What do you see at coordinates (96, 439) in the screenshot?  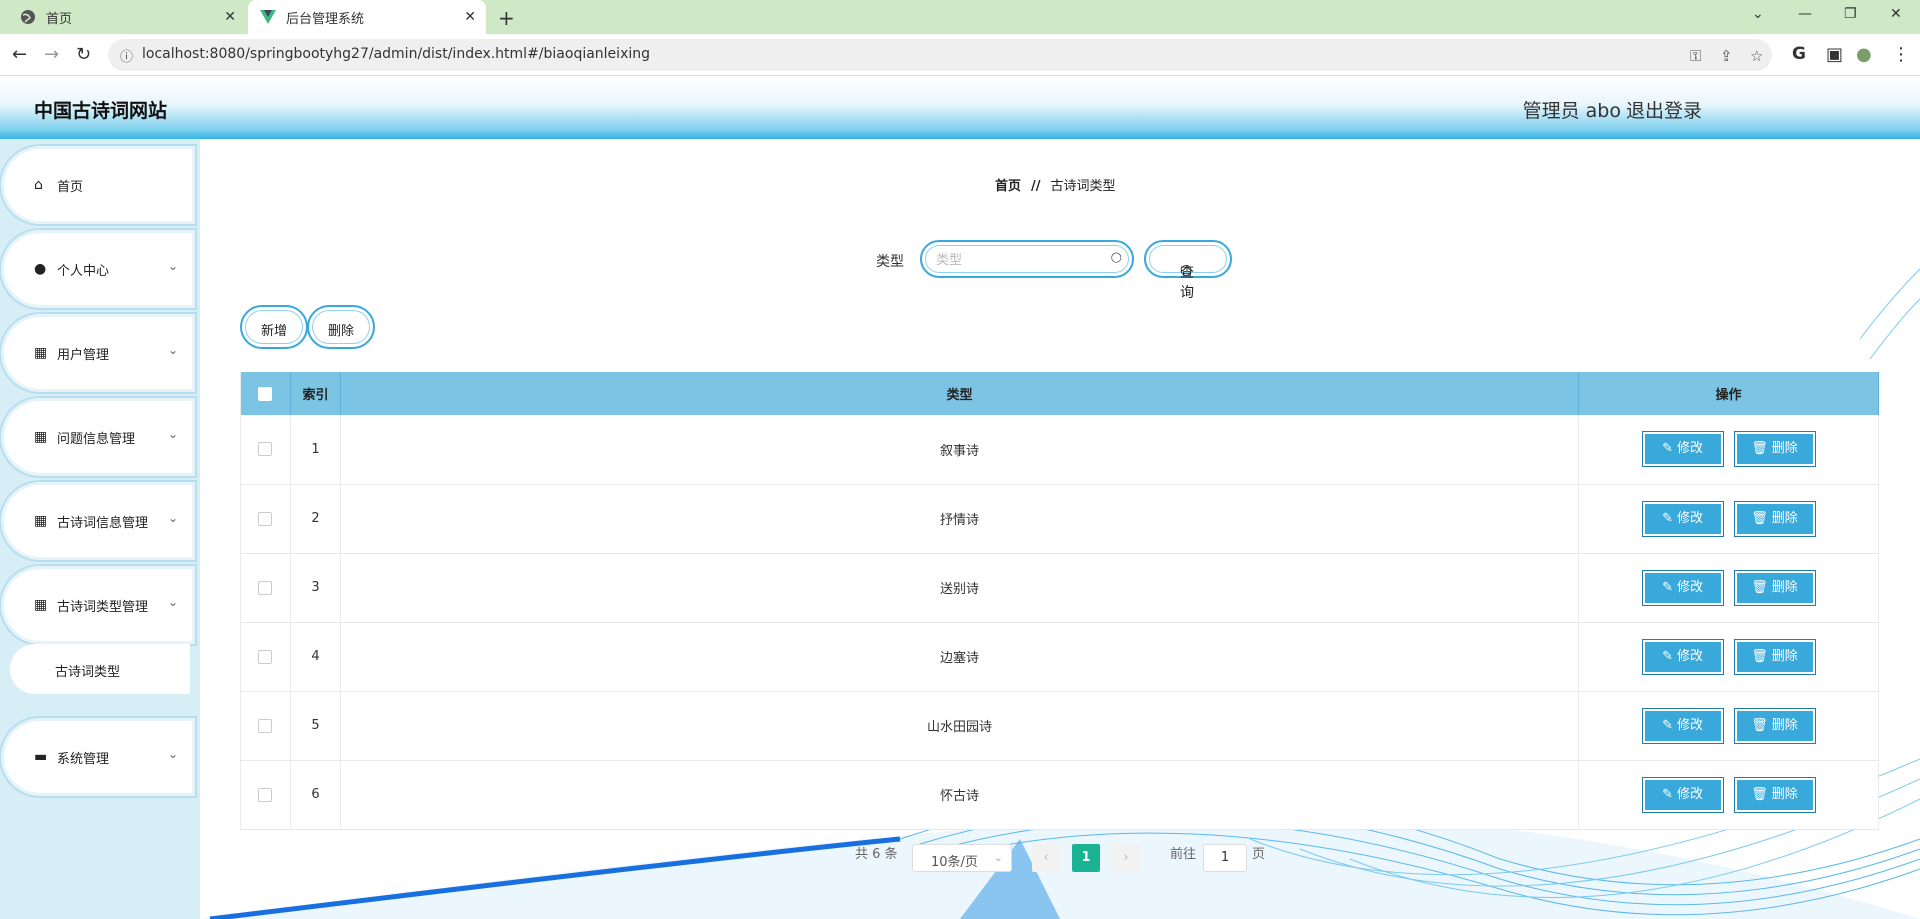 I see `sidebar-item-label: 问题信息管理` at bounding box center [96, 439].